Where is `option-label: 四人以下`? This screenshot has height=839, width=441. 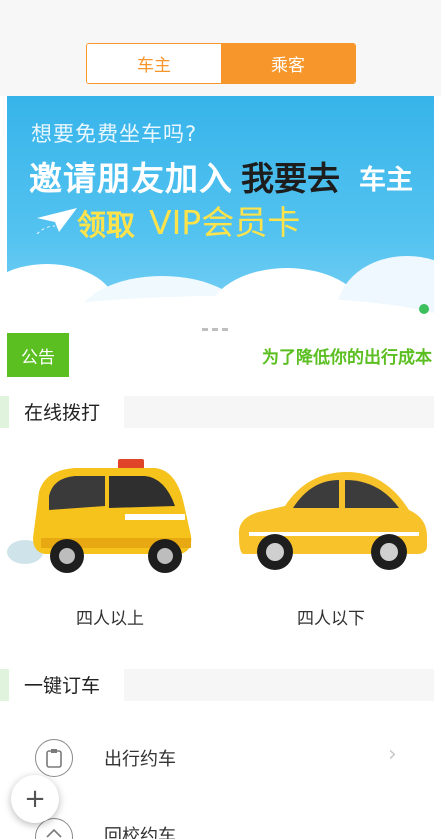 option-label: 四人以下 is located at coordinates (331, 619).